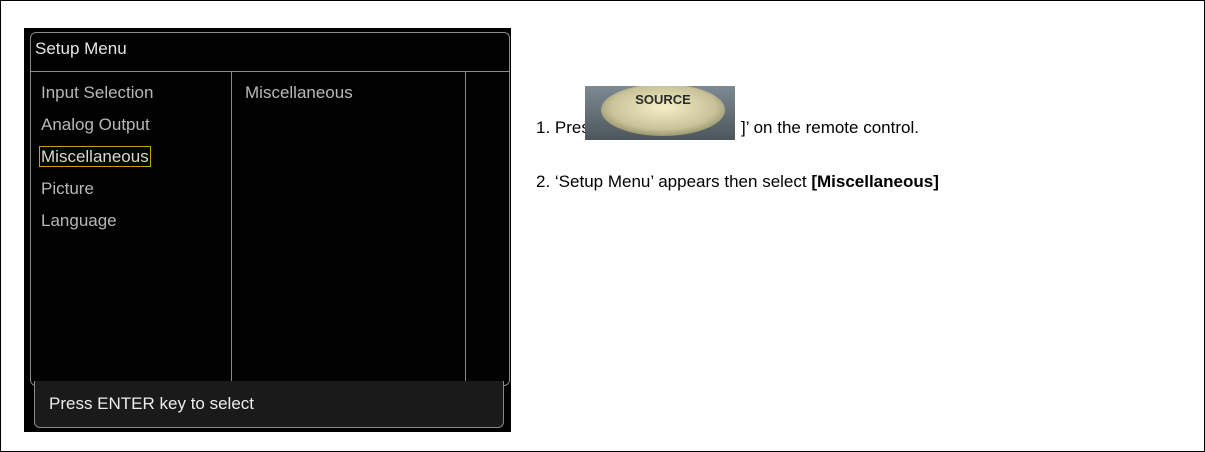 The width and height of the screenshot is (1205, 452). Describe the element at coordinates (875, 181) in the screenshot. I see `step-2-highlight: [Miscellaneous]` at that location.